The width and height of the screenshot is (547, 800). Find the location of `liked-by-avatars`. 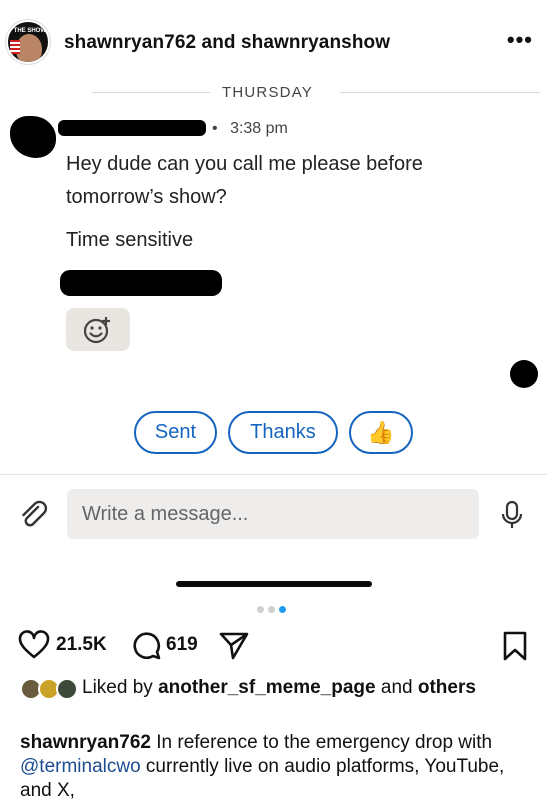

liked-by-avatars is located at coordinates (50, 689).